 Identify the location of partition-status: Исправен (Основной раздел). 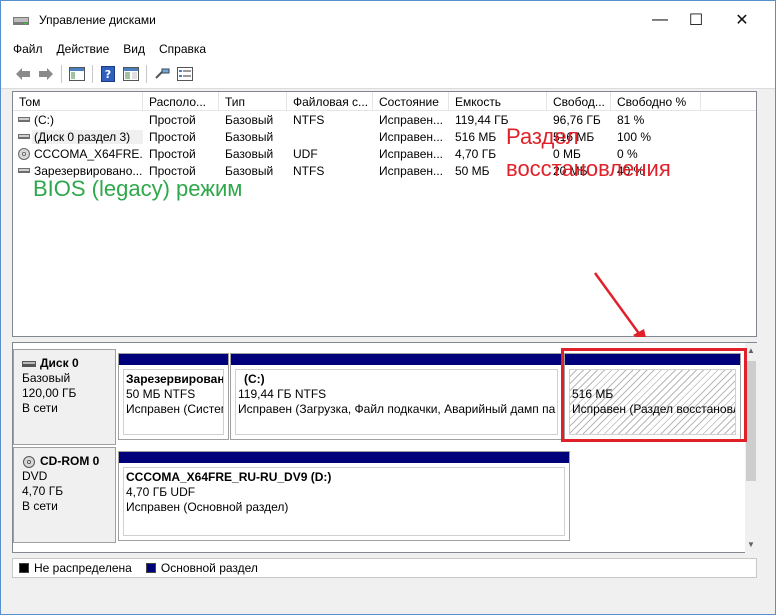
(207, 507).